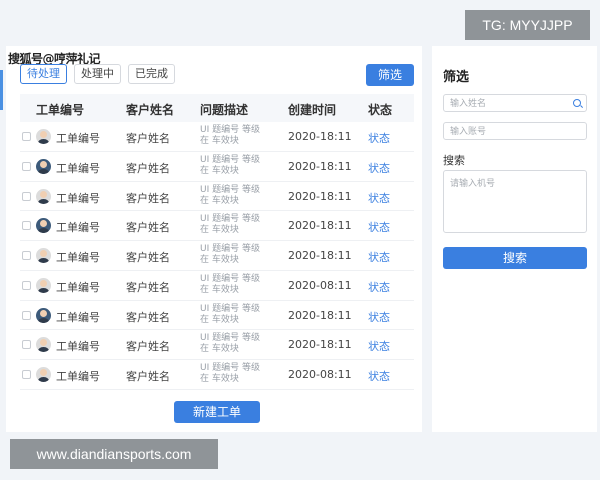 This screenshot has width=600, height=480. I want to click on left-edge-accent, so click(1, 90).